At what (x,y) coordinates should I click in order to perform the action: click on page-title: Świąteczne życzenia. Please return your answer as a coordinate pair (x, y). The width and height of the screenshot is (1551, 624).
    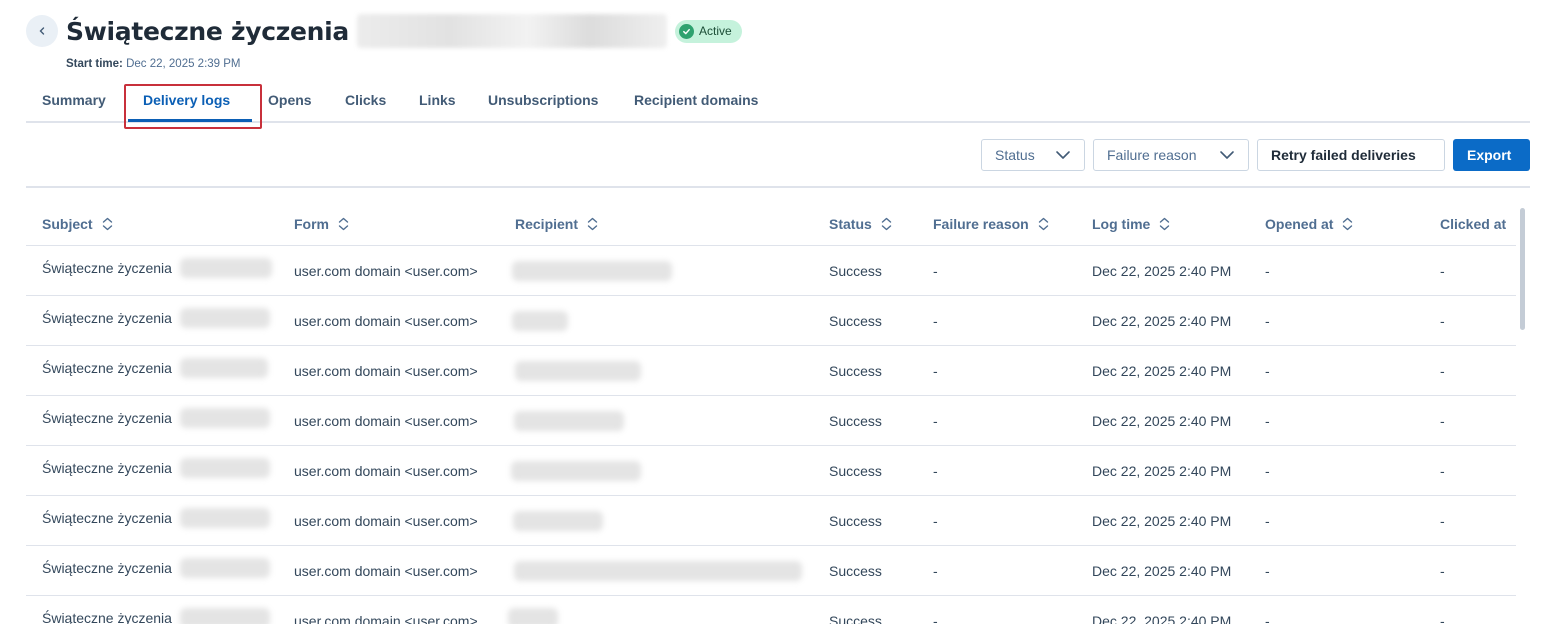
    Looking at the image, I should click on (207, 31).